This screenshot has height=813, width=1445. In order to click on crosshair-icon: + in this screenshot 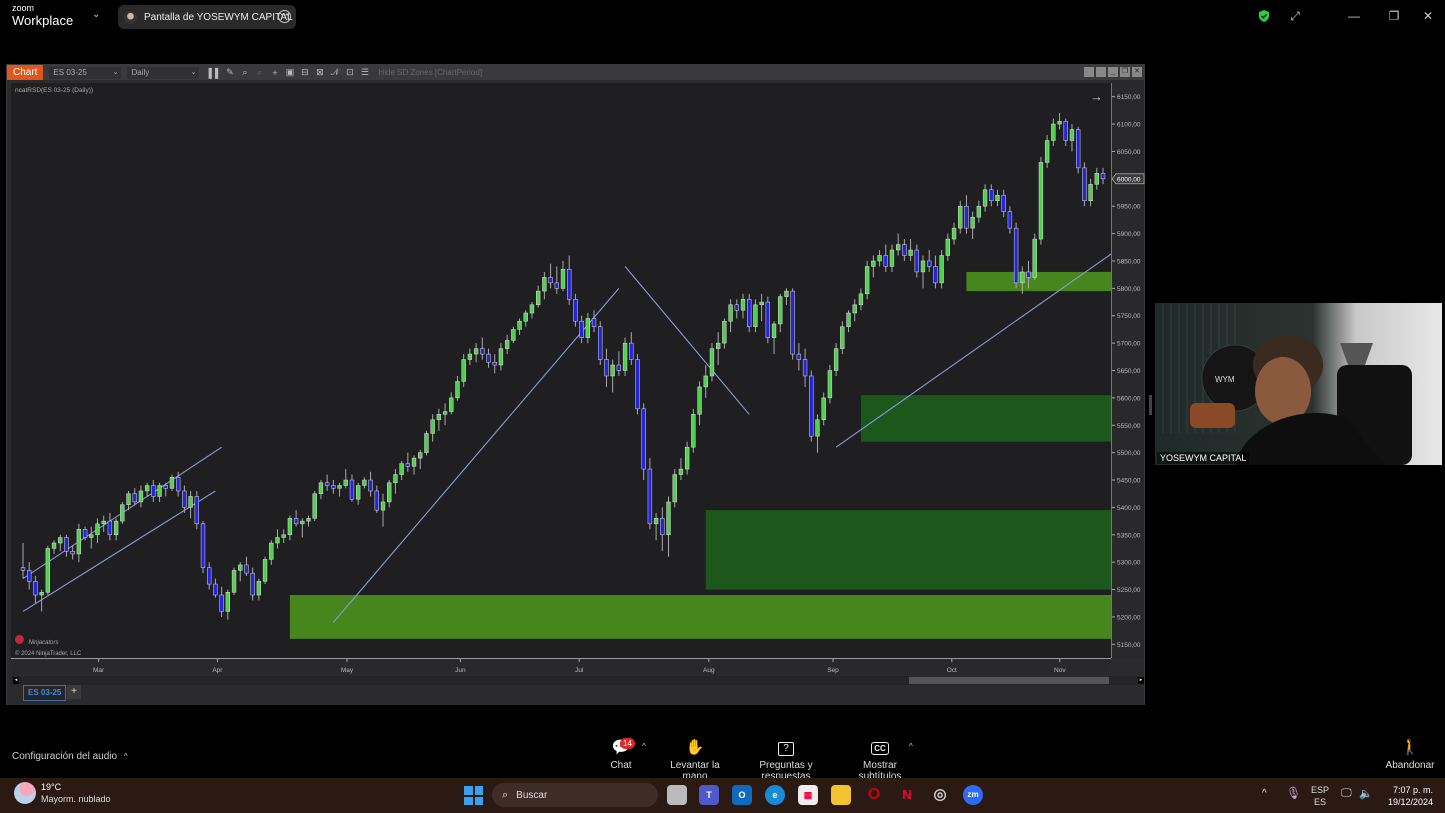, I will do `click(274, 73)`.